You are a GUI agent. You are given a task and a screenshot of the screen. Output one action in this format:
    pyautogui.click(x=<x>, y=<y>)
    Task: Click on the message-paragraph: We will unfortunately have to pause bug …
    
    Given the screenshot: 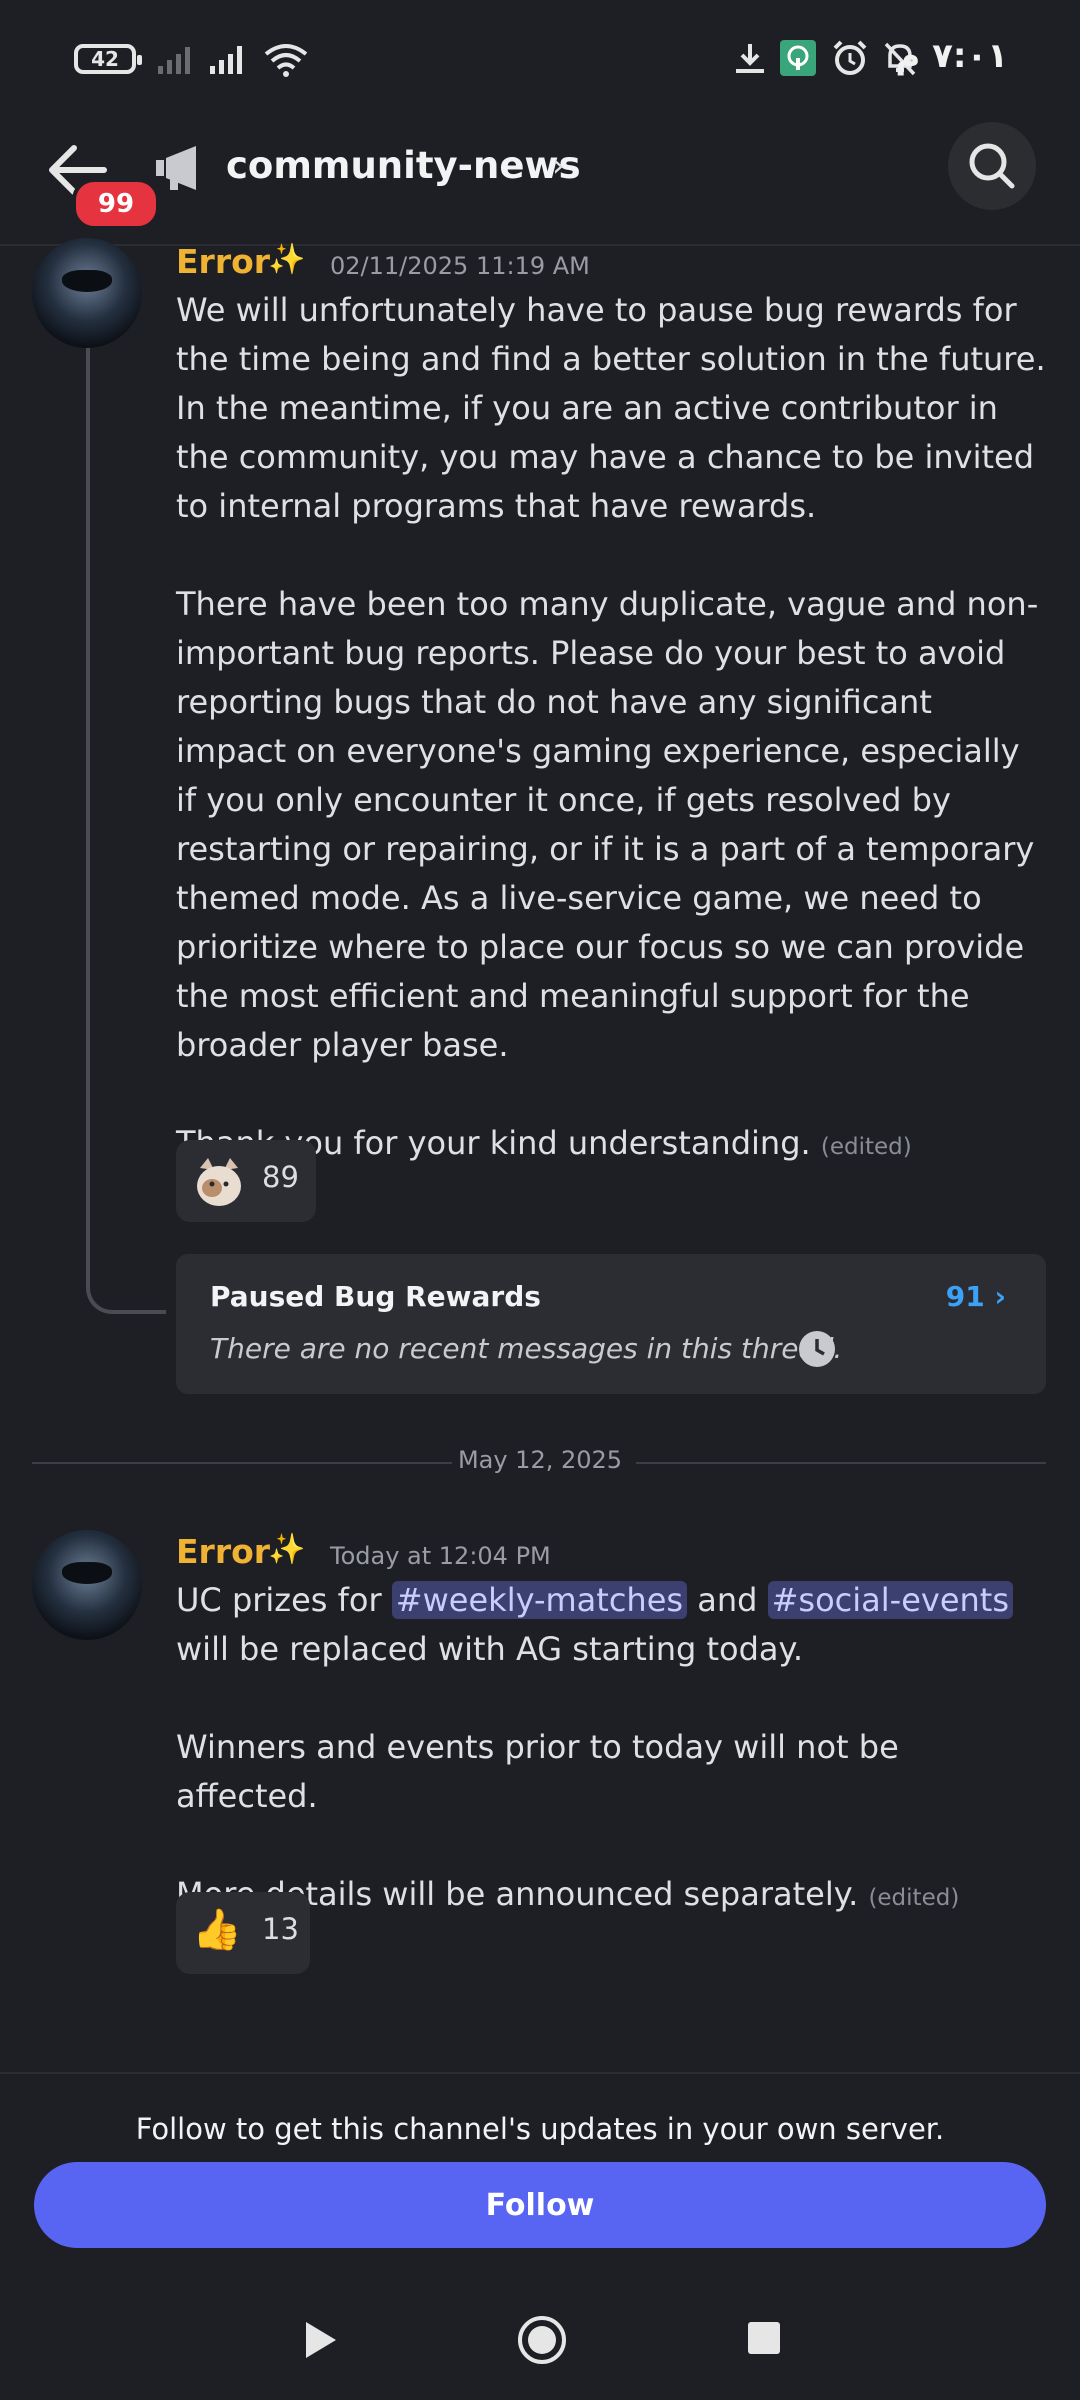 What is the action you would take?
    pyautogui.click(x=611, y=408)
    